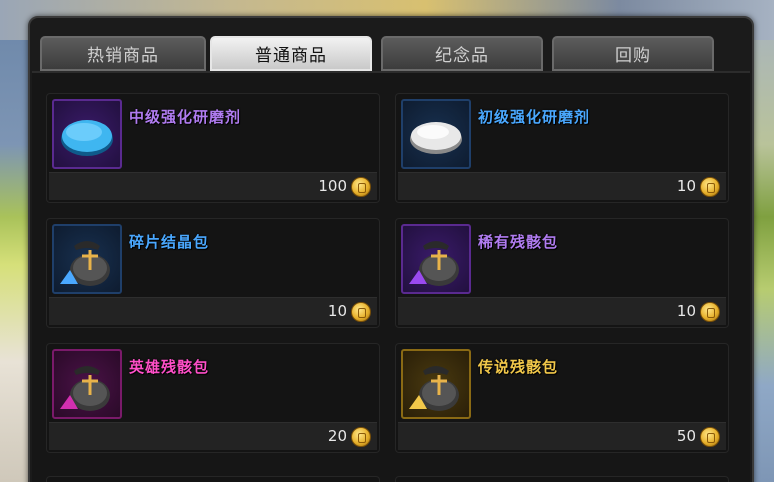 The height and width of the screenshot is (482, 774). I want to click on item-name: 中级强化研磨剂, so click(185, 117).